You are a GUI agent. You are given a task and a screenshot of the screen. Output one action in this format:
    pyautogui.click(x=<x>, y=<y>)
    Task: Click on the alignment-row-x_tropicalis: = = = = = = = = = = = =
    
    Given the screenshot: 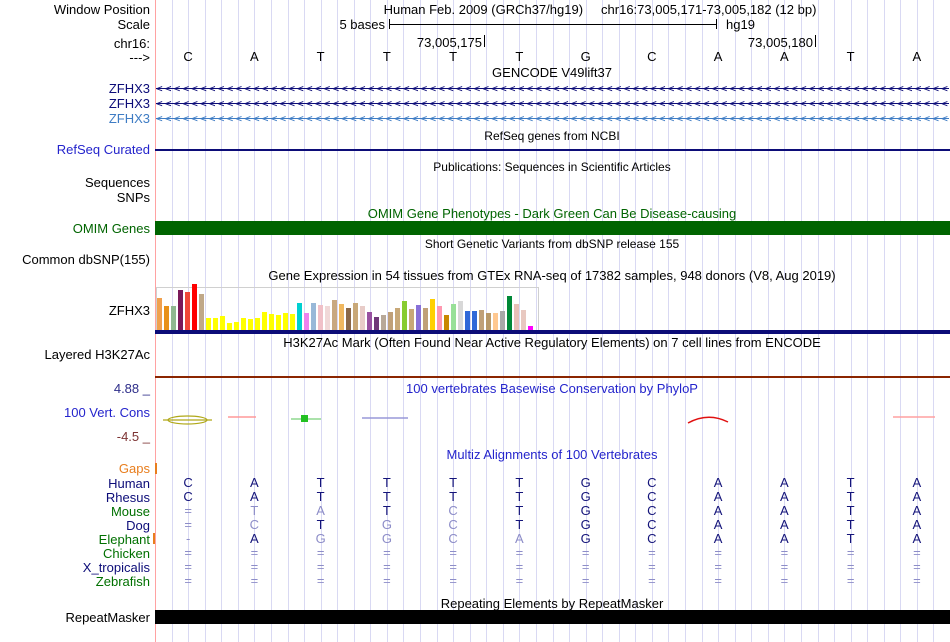 What is the action you would take?
    pyautogui.click(x=552, y=567)
    